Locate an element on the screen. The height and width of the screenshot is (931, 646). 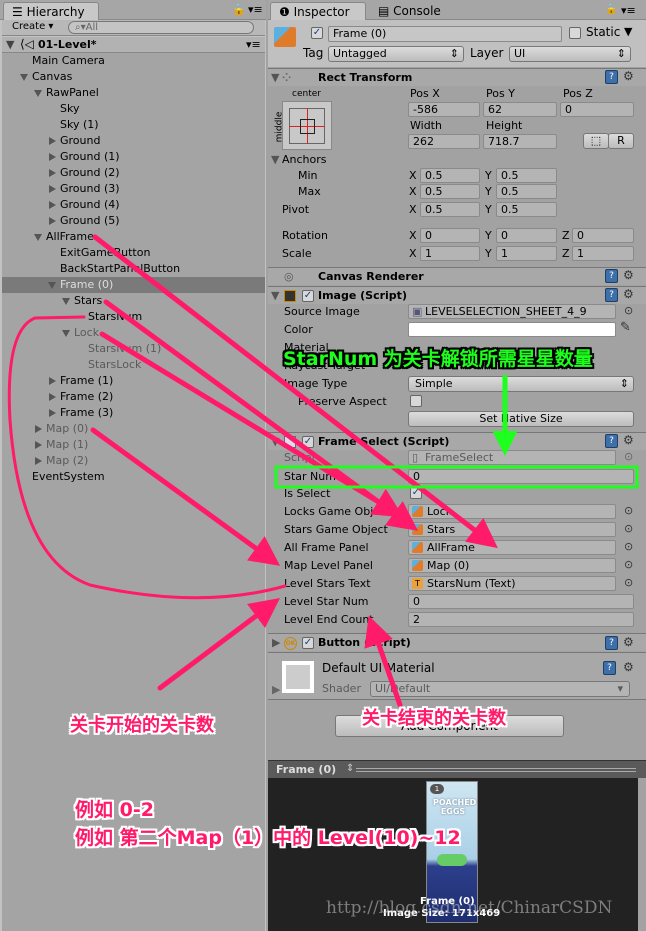
arrow-level-end is located at coordinates (383, 661).